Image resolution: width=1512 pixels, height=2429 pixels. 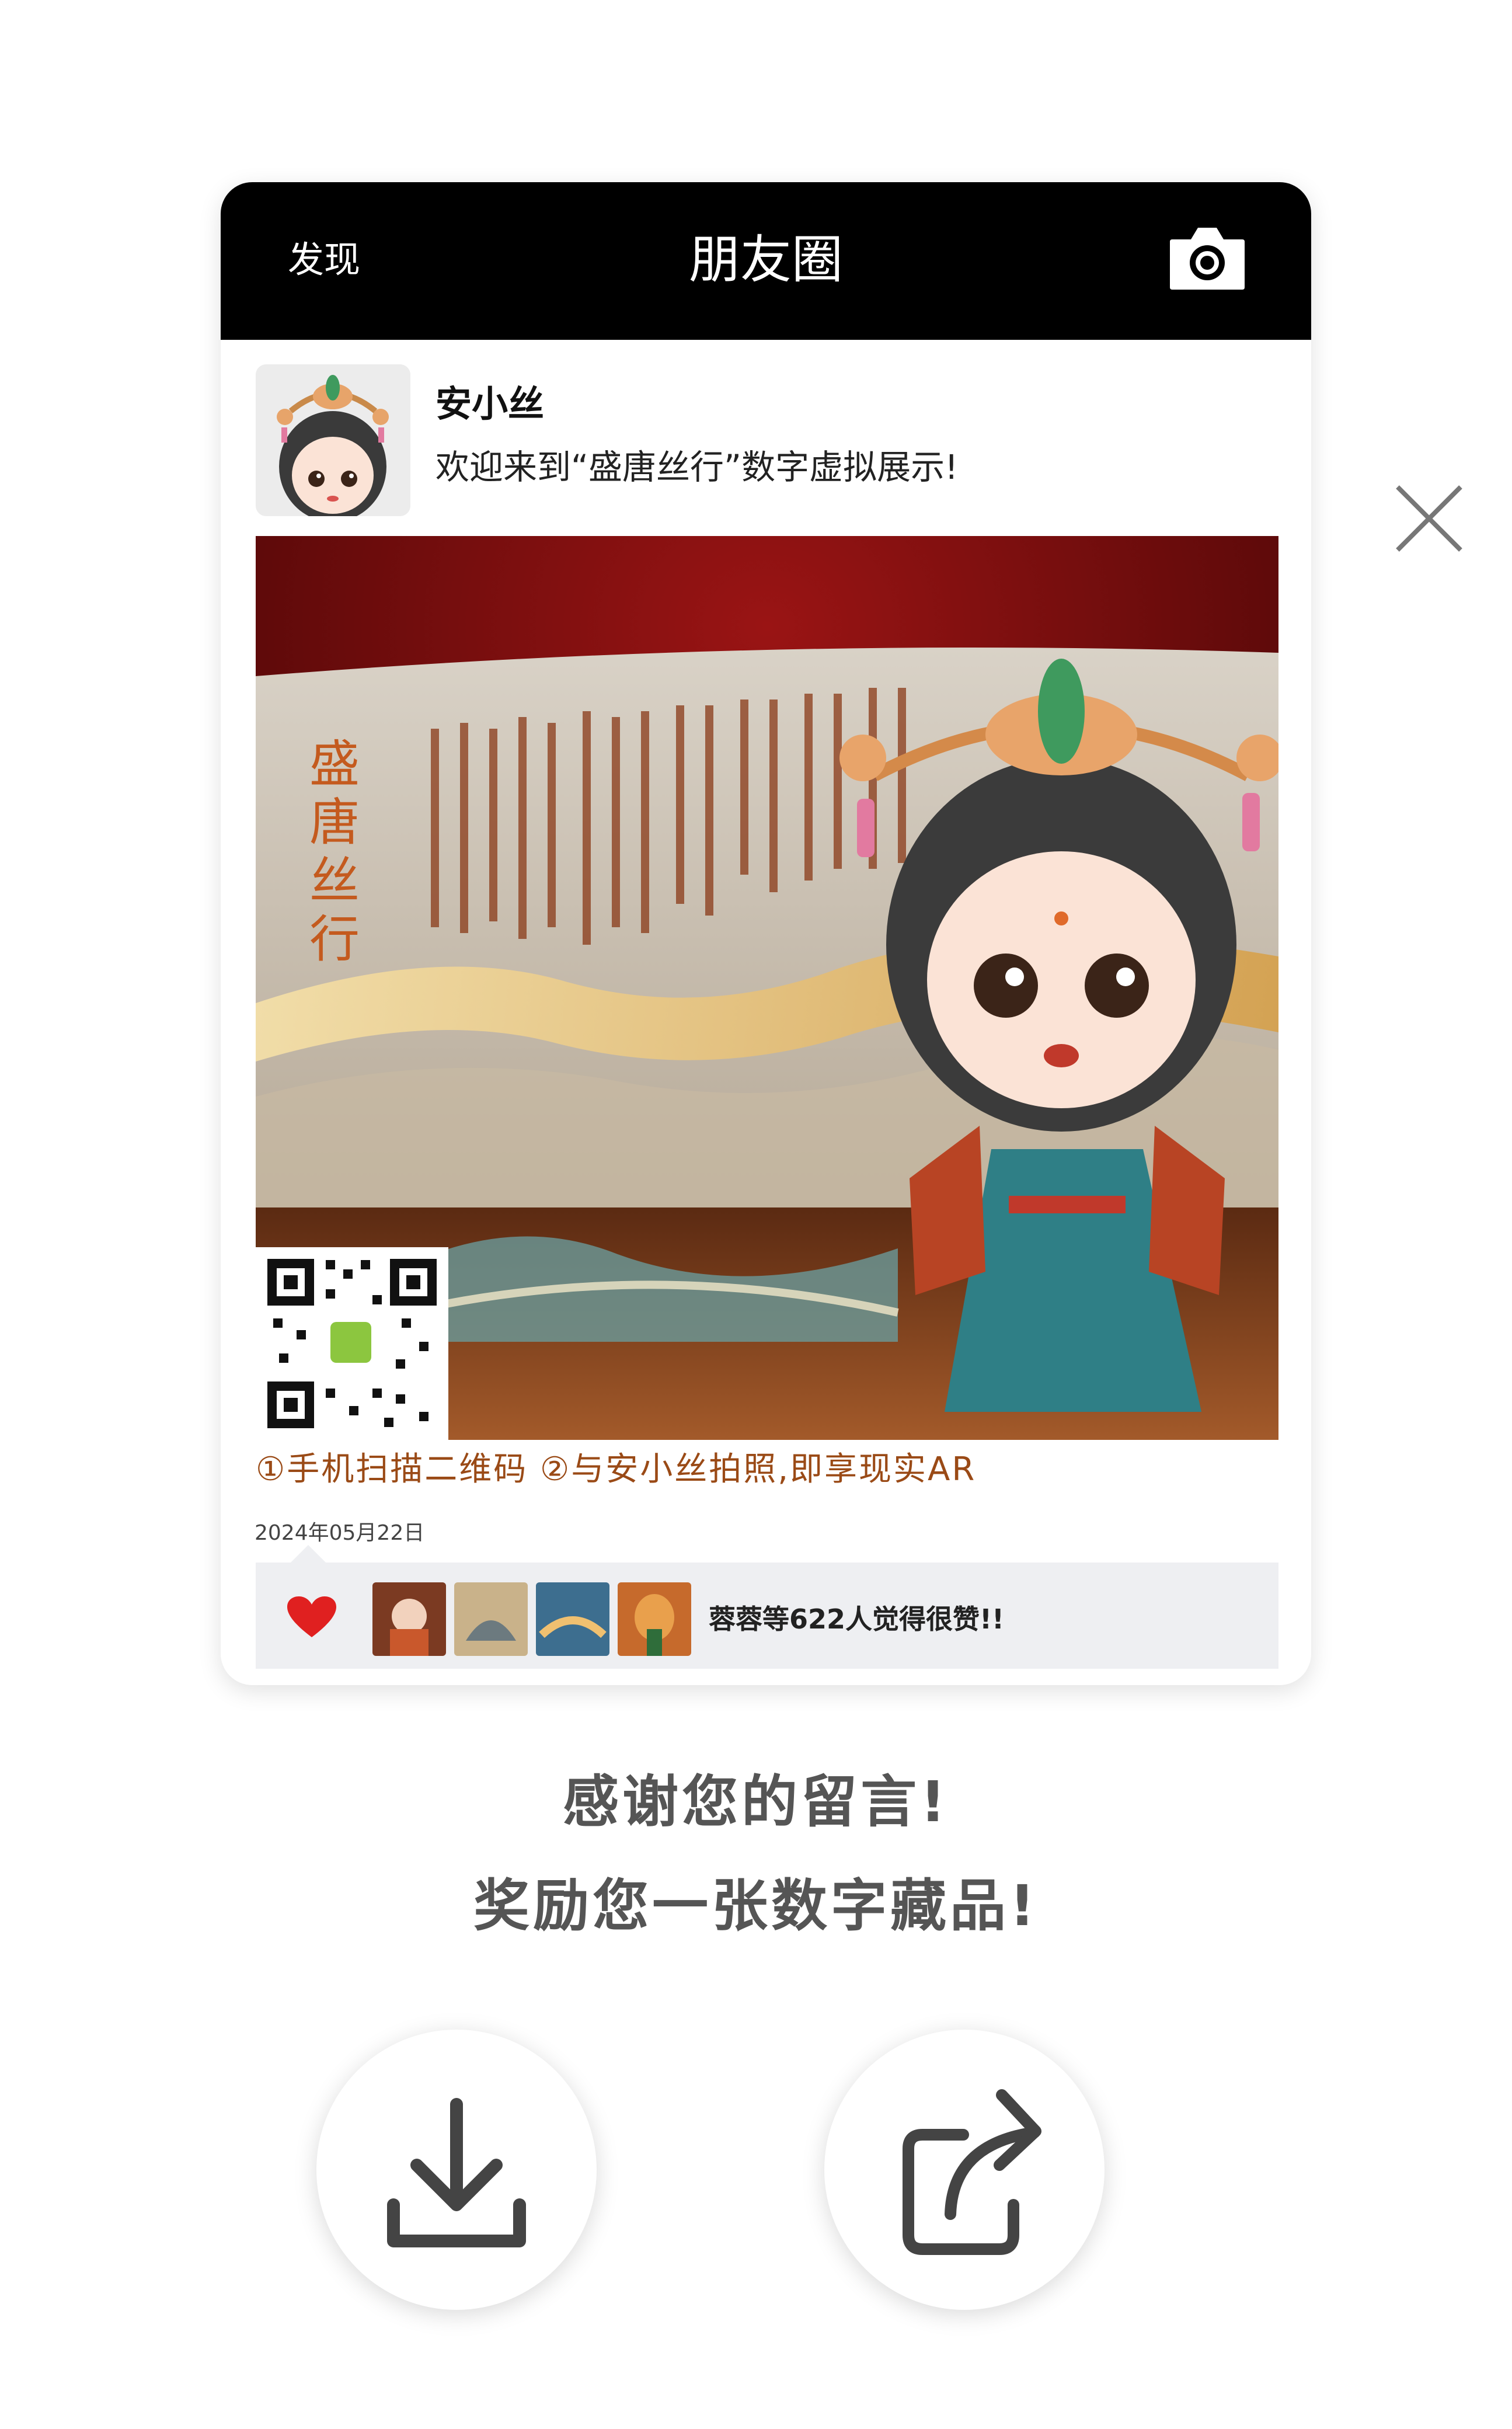 What do you see at coordinates (311, 1617) in the screenshot?
I see `heart-icon` at bounding box center [311, 1617].